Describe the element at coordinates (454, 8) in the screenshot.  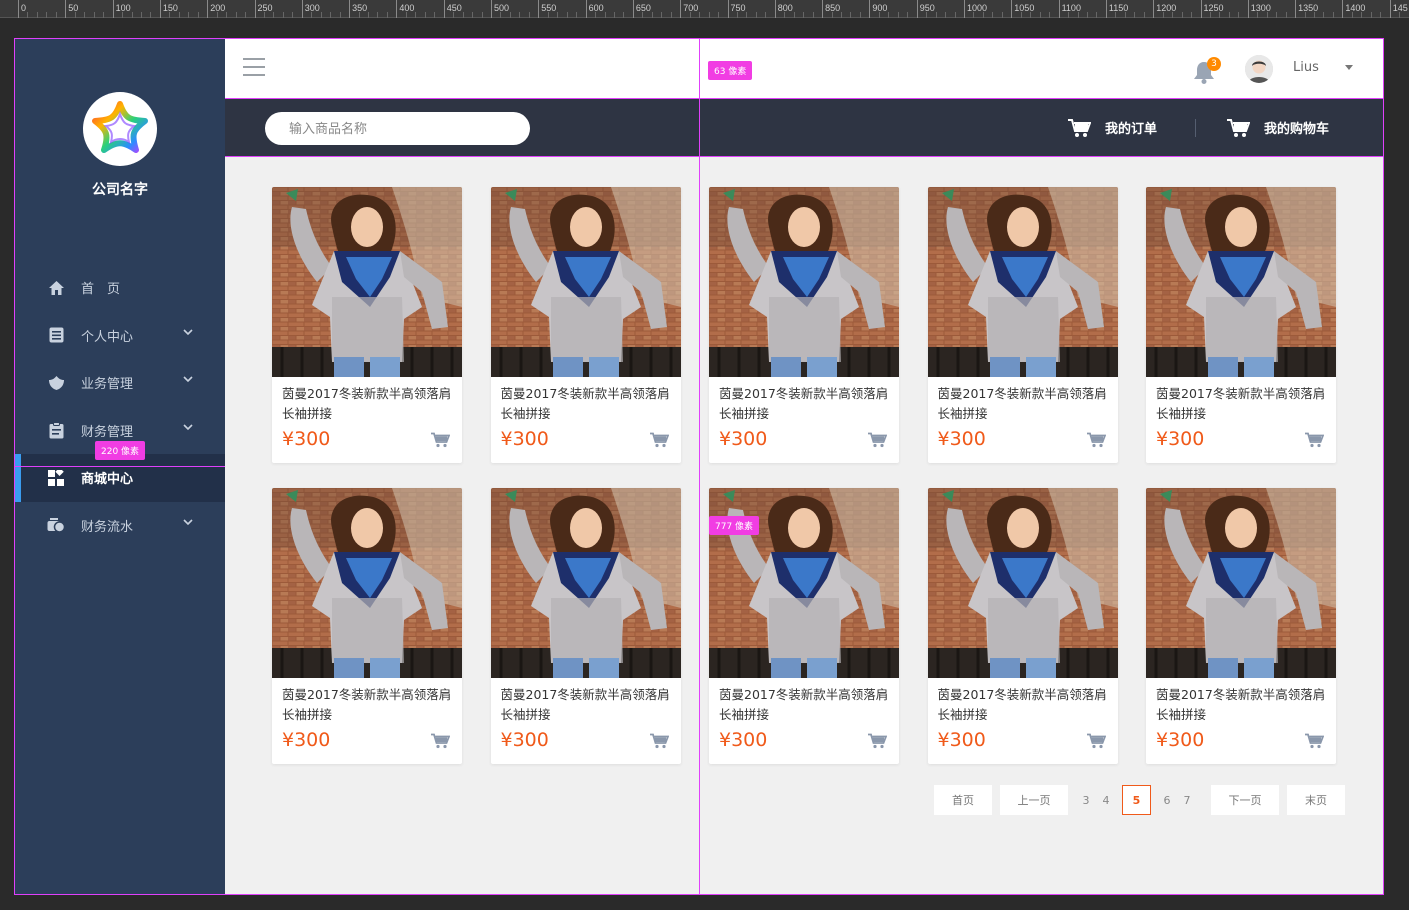
I see `ruler-label: 450` at that location.